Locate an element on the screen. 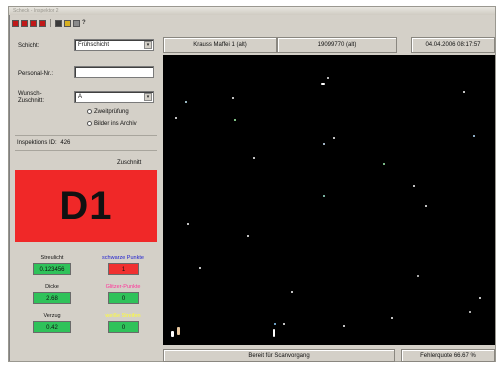 The width and height of the screenshot is (504, 372). wunsch-value: A is located at coordinates (80, 97).